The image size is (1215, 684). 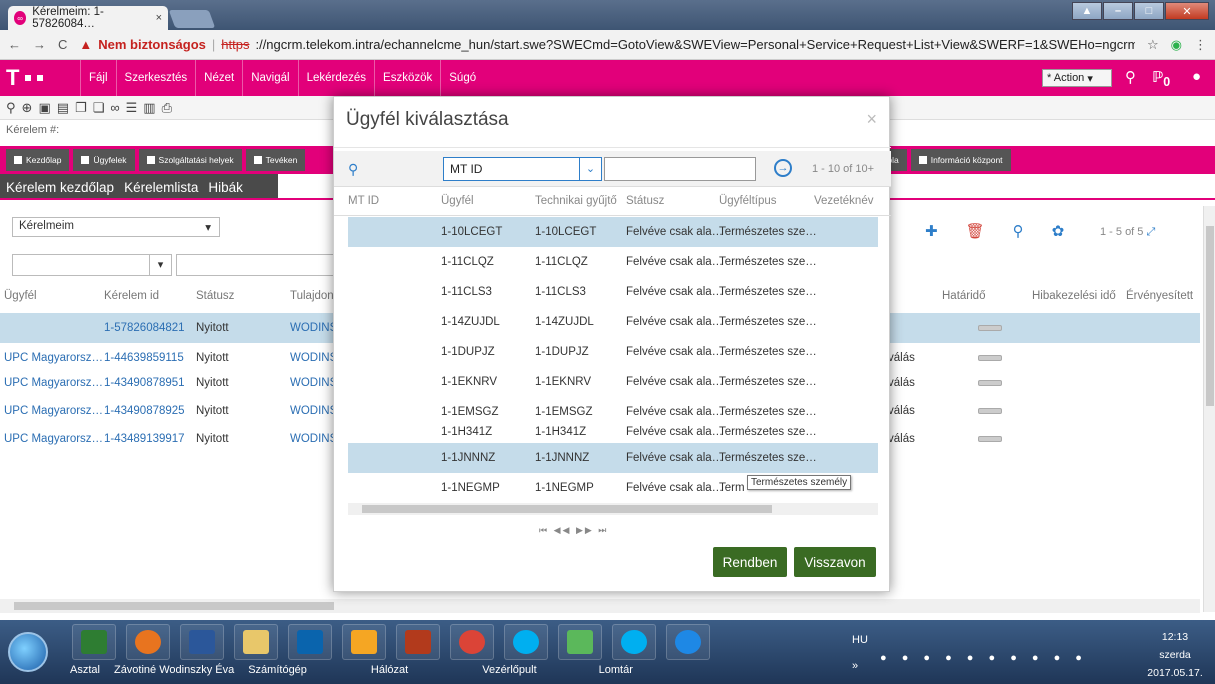 I want to click on subnav-errors: Hibák, so click(x=225, y=187).